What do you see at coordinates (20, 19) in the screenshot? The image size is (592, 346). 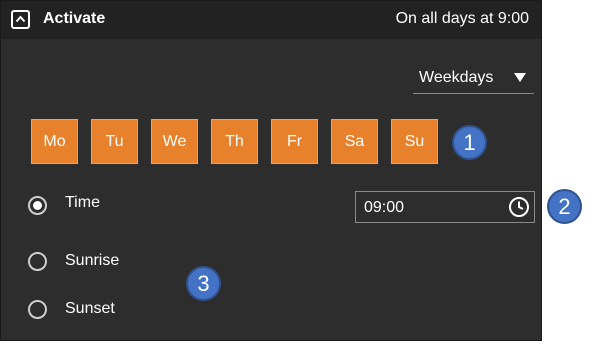 I see `chevron-up-icon` at bounding box center [20, 19].